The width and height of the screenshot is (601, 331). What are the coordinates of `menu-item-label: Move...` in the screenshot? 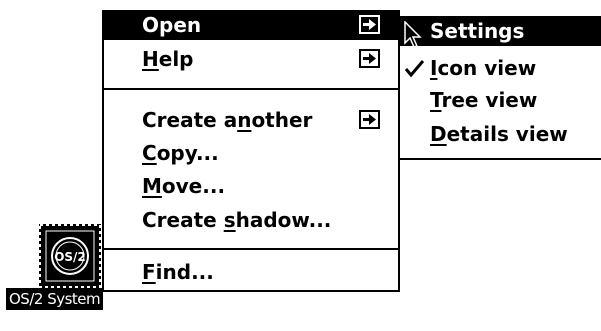 It's located at (184, 186).